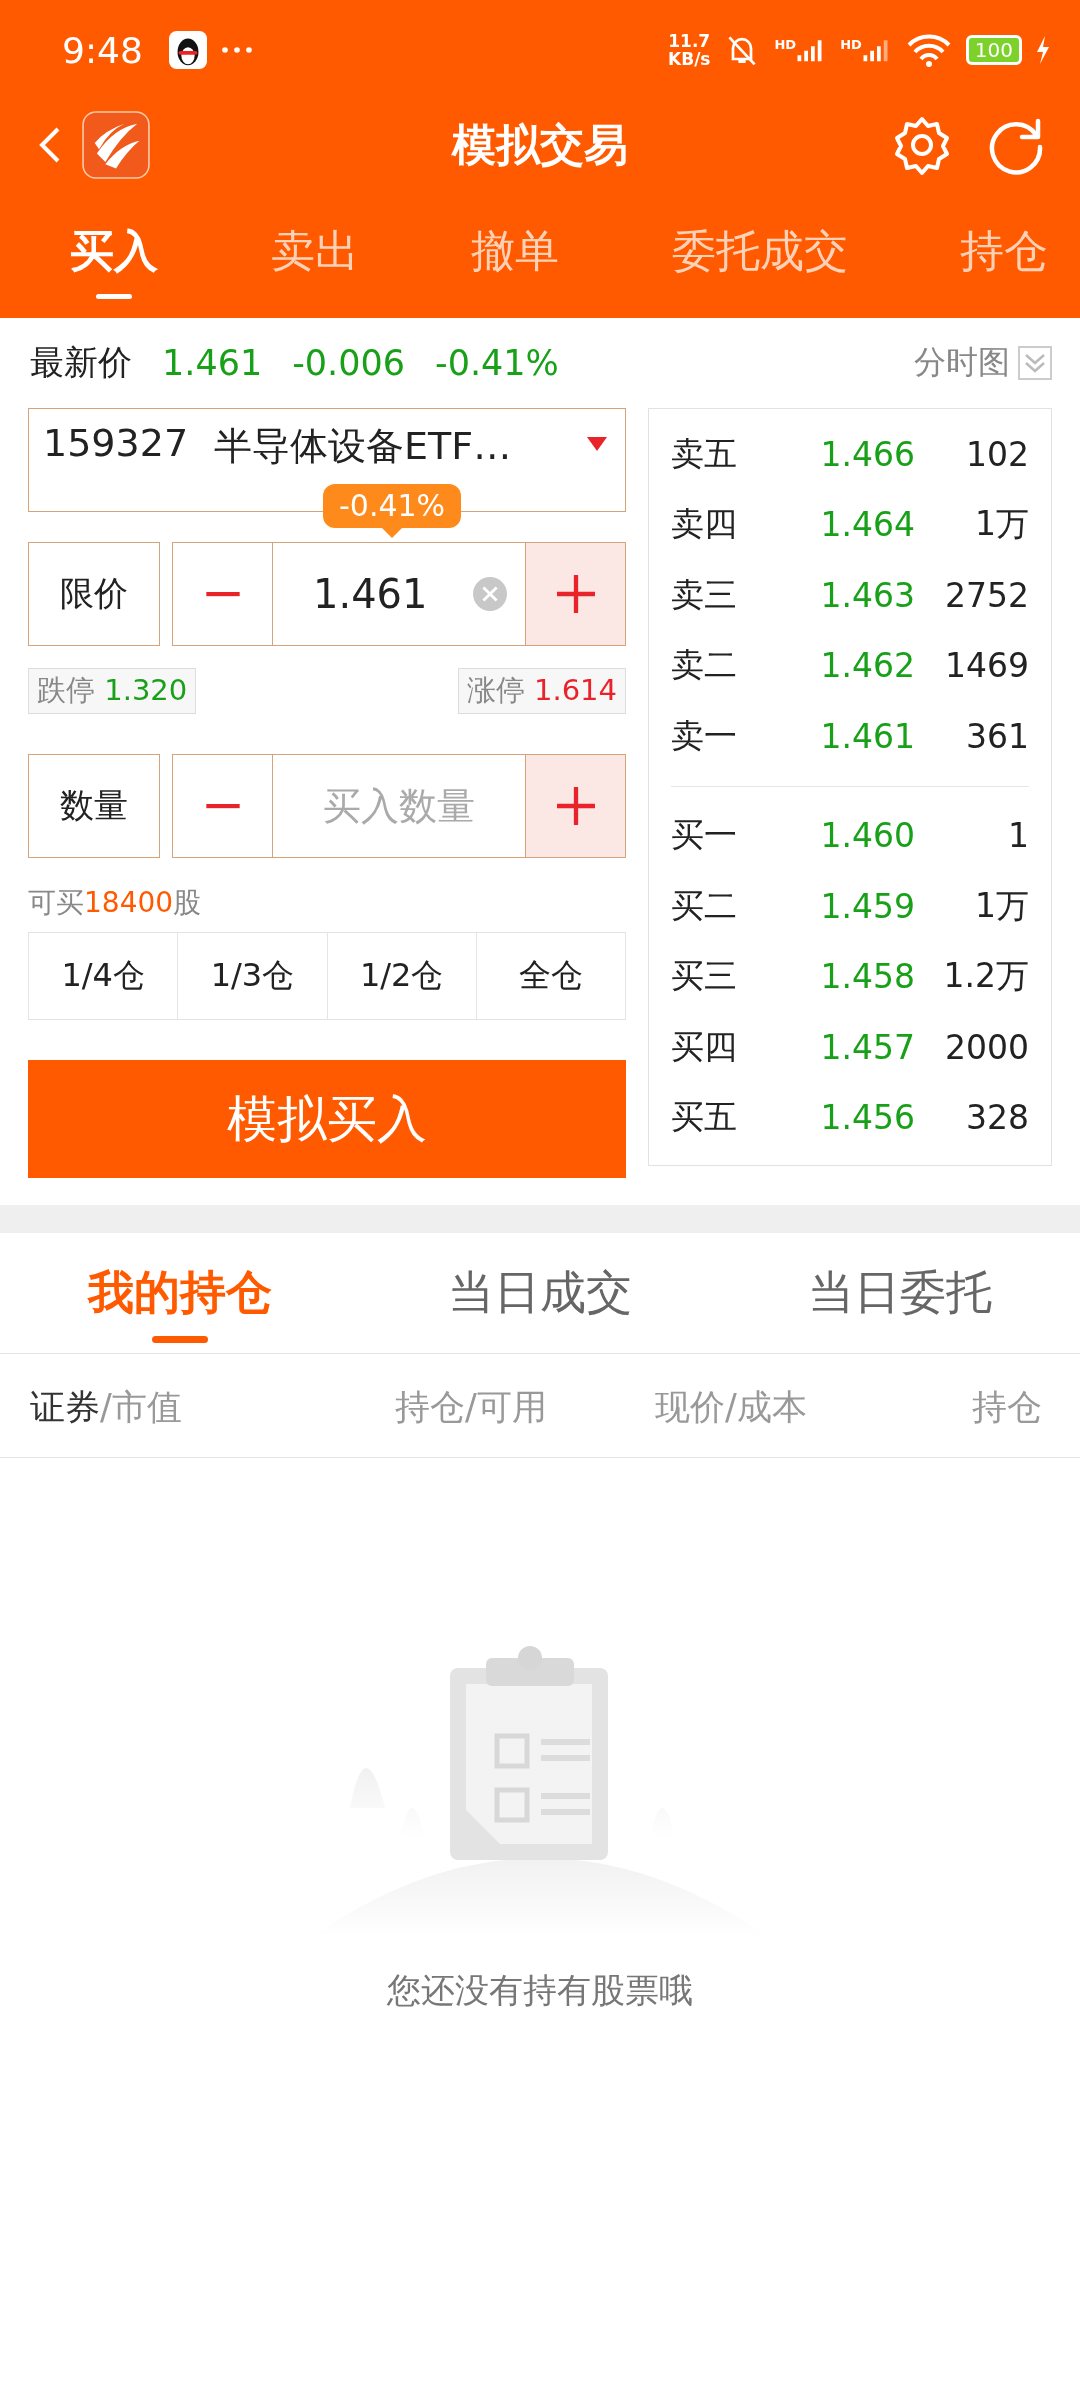 Image resolution: width=1080 pixels, height=2400 pixels. What do you see at coordinates (212, 363) in the screenshot?
I see `latest-price: 1.461` at bounding box center [212, 363].